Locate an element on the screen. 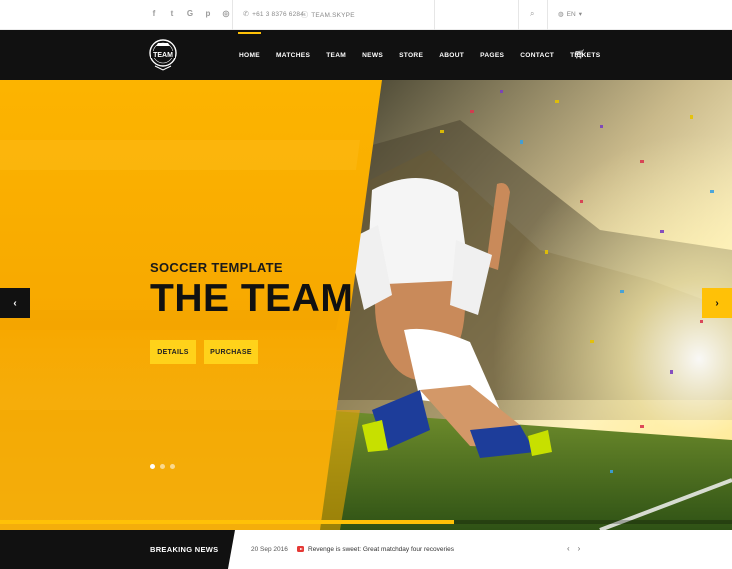 The height and width of the screenshot is (569, 732). nav-item-contact: CONTACT is located at coordinates (537, 55).